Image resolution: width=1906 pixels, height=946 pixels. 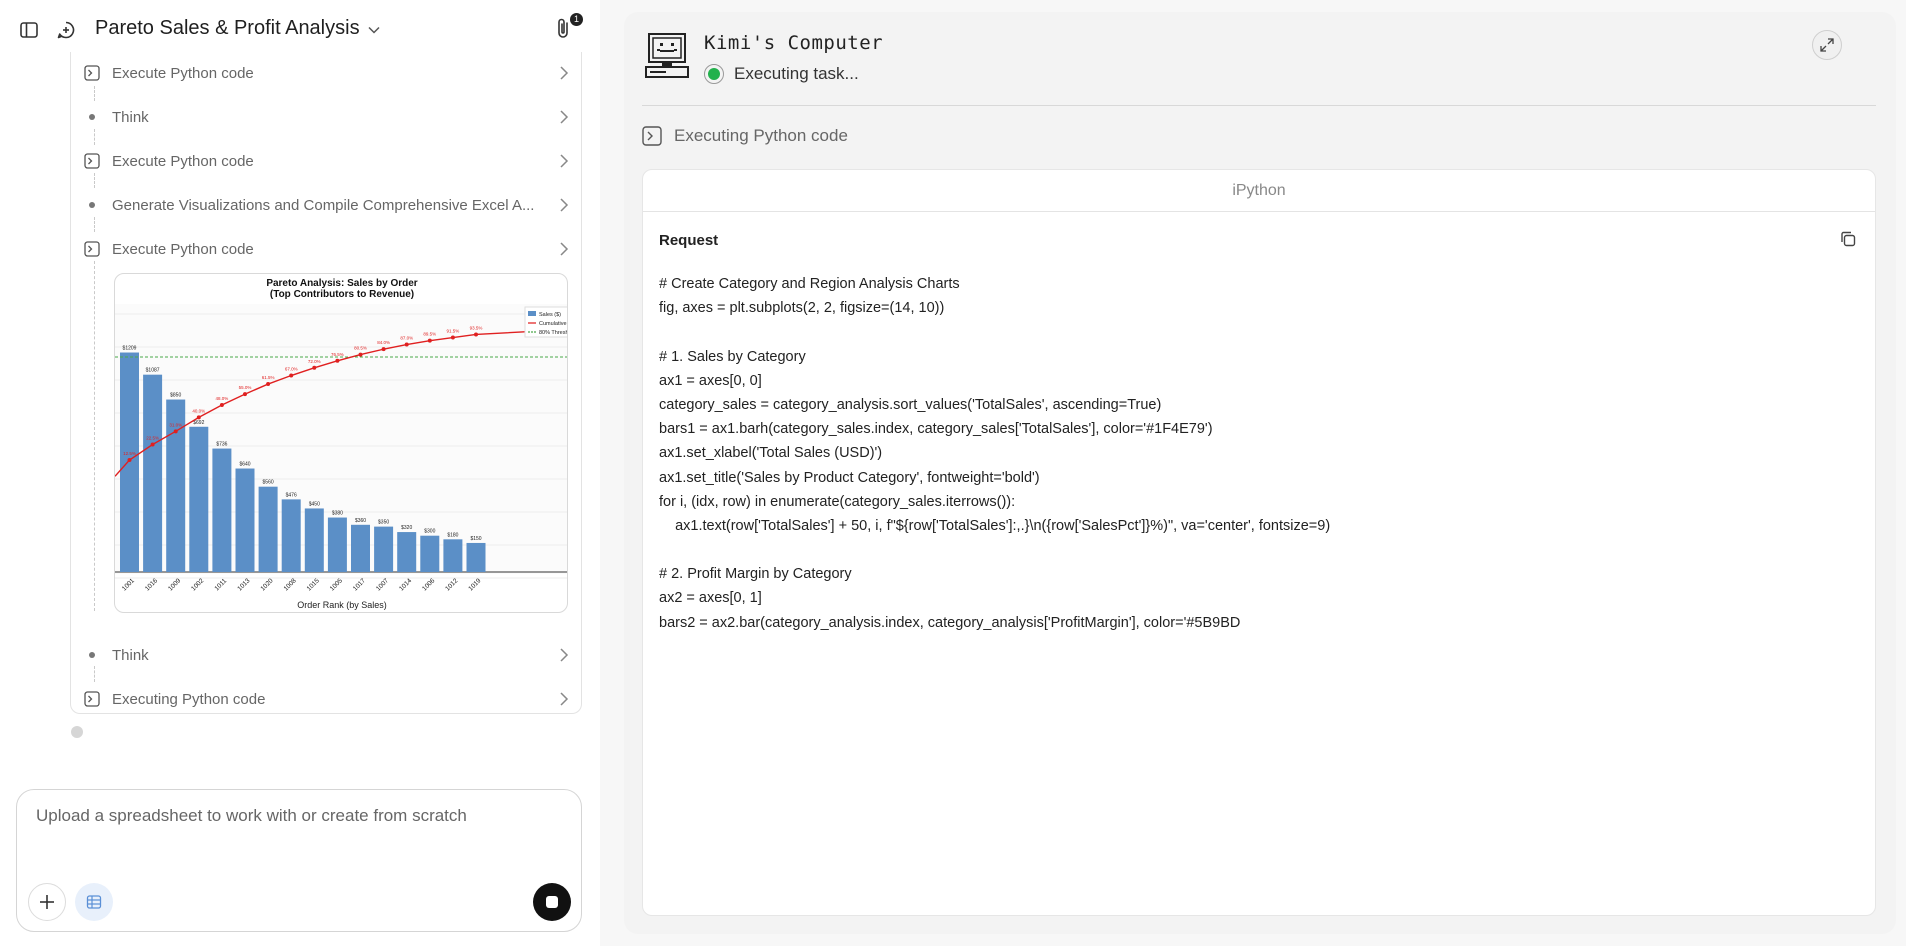 What do you see at coordinates (47, 902) in the screenshot?
I see `add-button` at bounding box center [47, 902].